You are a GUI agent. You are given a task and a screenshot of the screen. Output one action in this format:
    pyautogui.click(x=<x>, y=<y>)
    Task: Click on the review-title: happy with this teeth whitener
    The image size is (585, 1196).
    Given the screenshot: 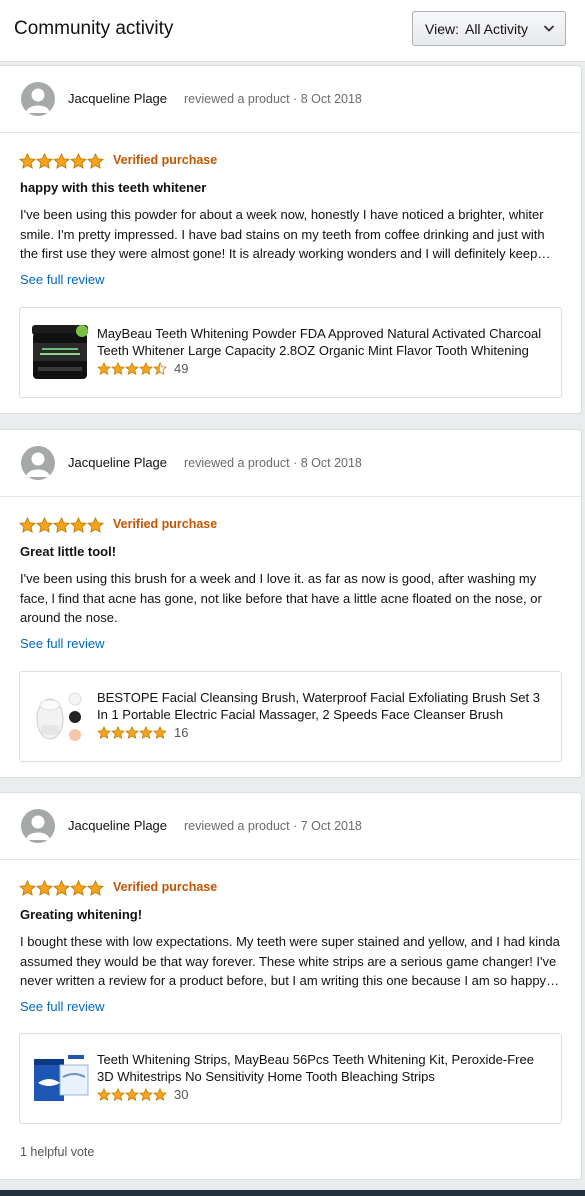 What is the action you would take?
    pyautogui.click(x=113, y=187)
    